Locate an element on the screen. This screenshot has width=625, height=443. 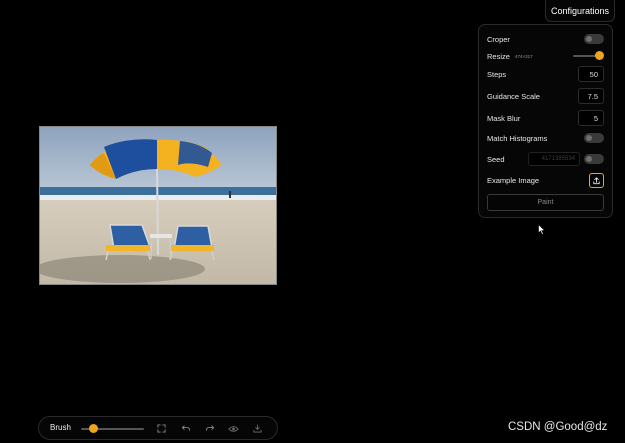
paint-button-label: Paint is located at coordinates (545, 202).